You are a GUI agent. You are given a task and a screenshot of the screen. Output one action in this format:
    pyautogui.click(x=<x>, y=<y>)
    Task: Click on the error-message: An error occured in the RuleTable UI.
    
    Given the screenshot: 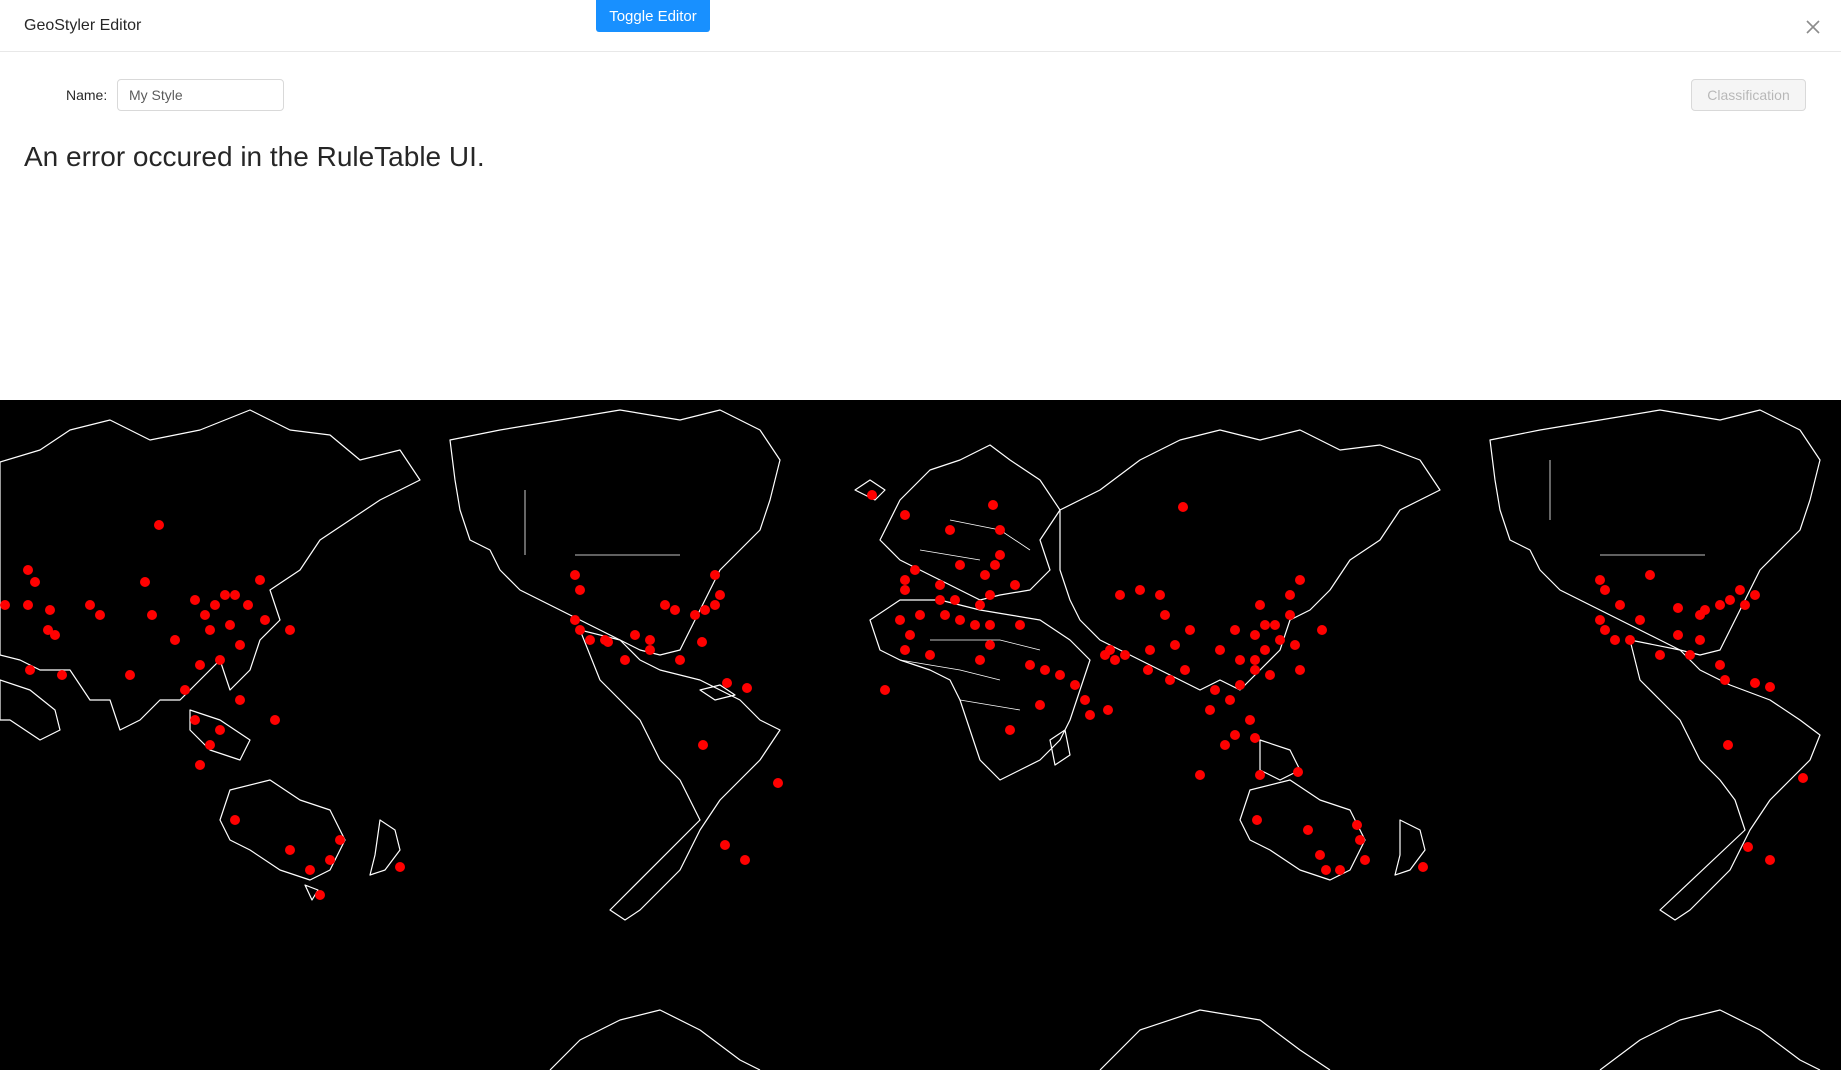 What is the action you would take?
    pyautogui.click(x=254, y=156)
    